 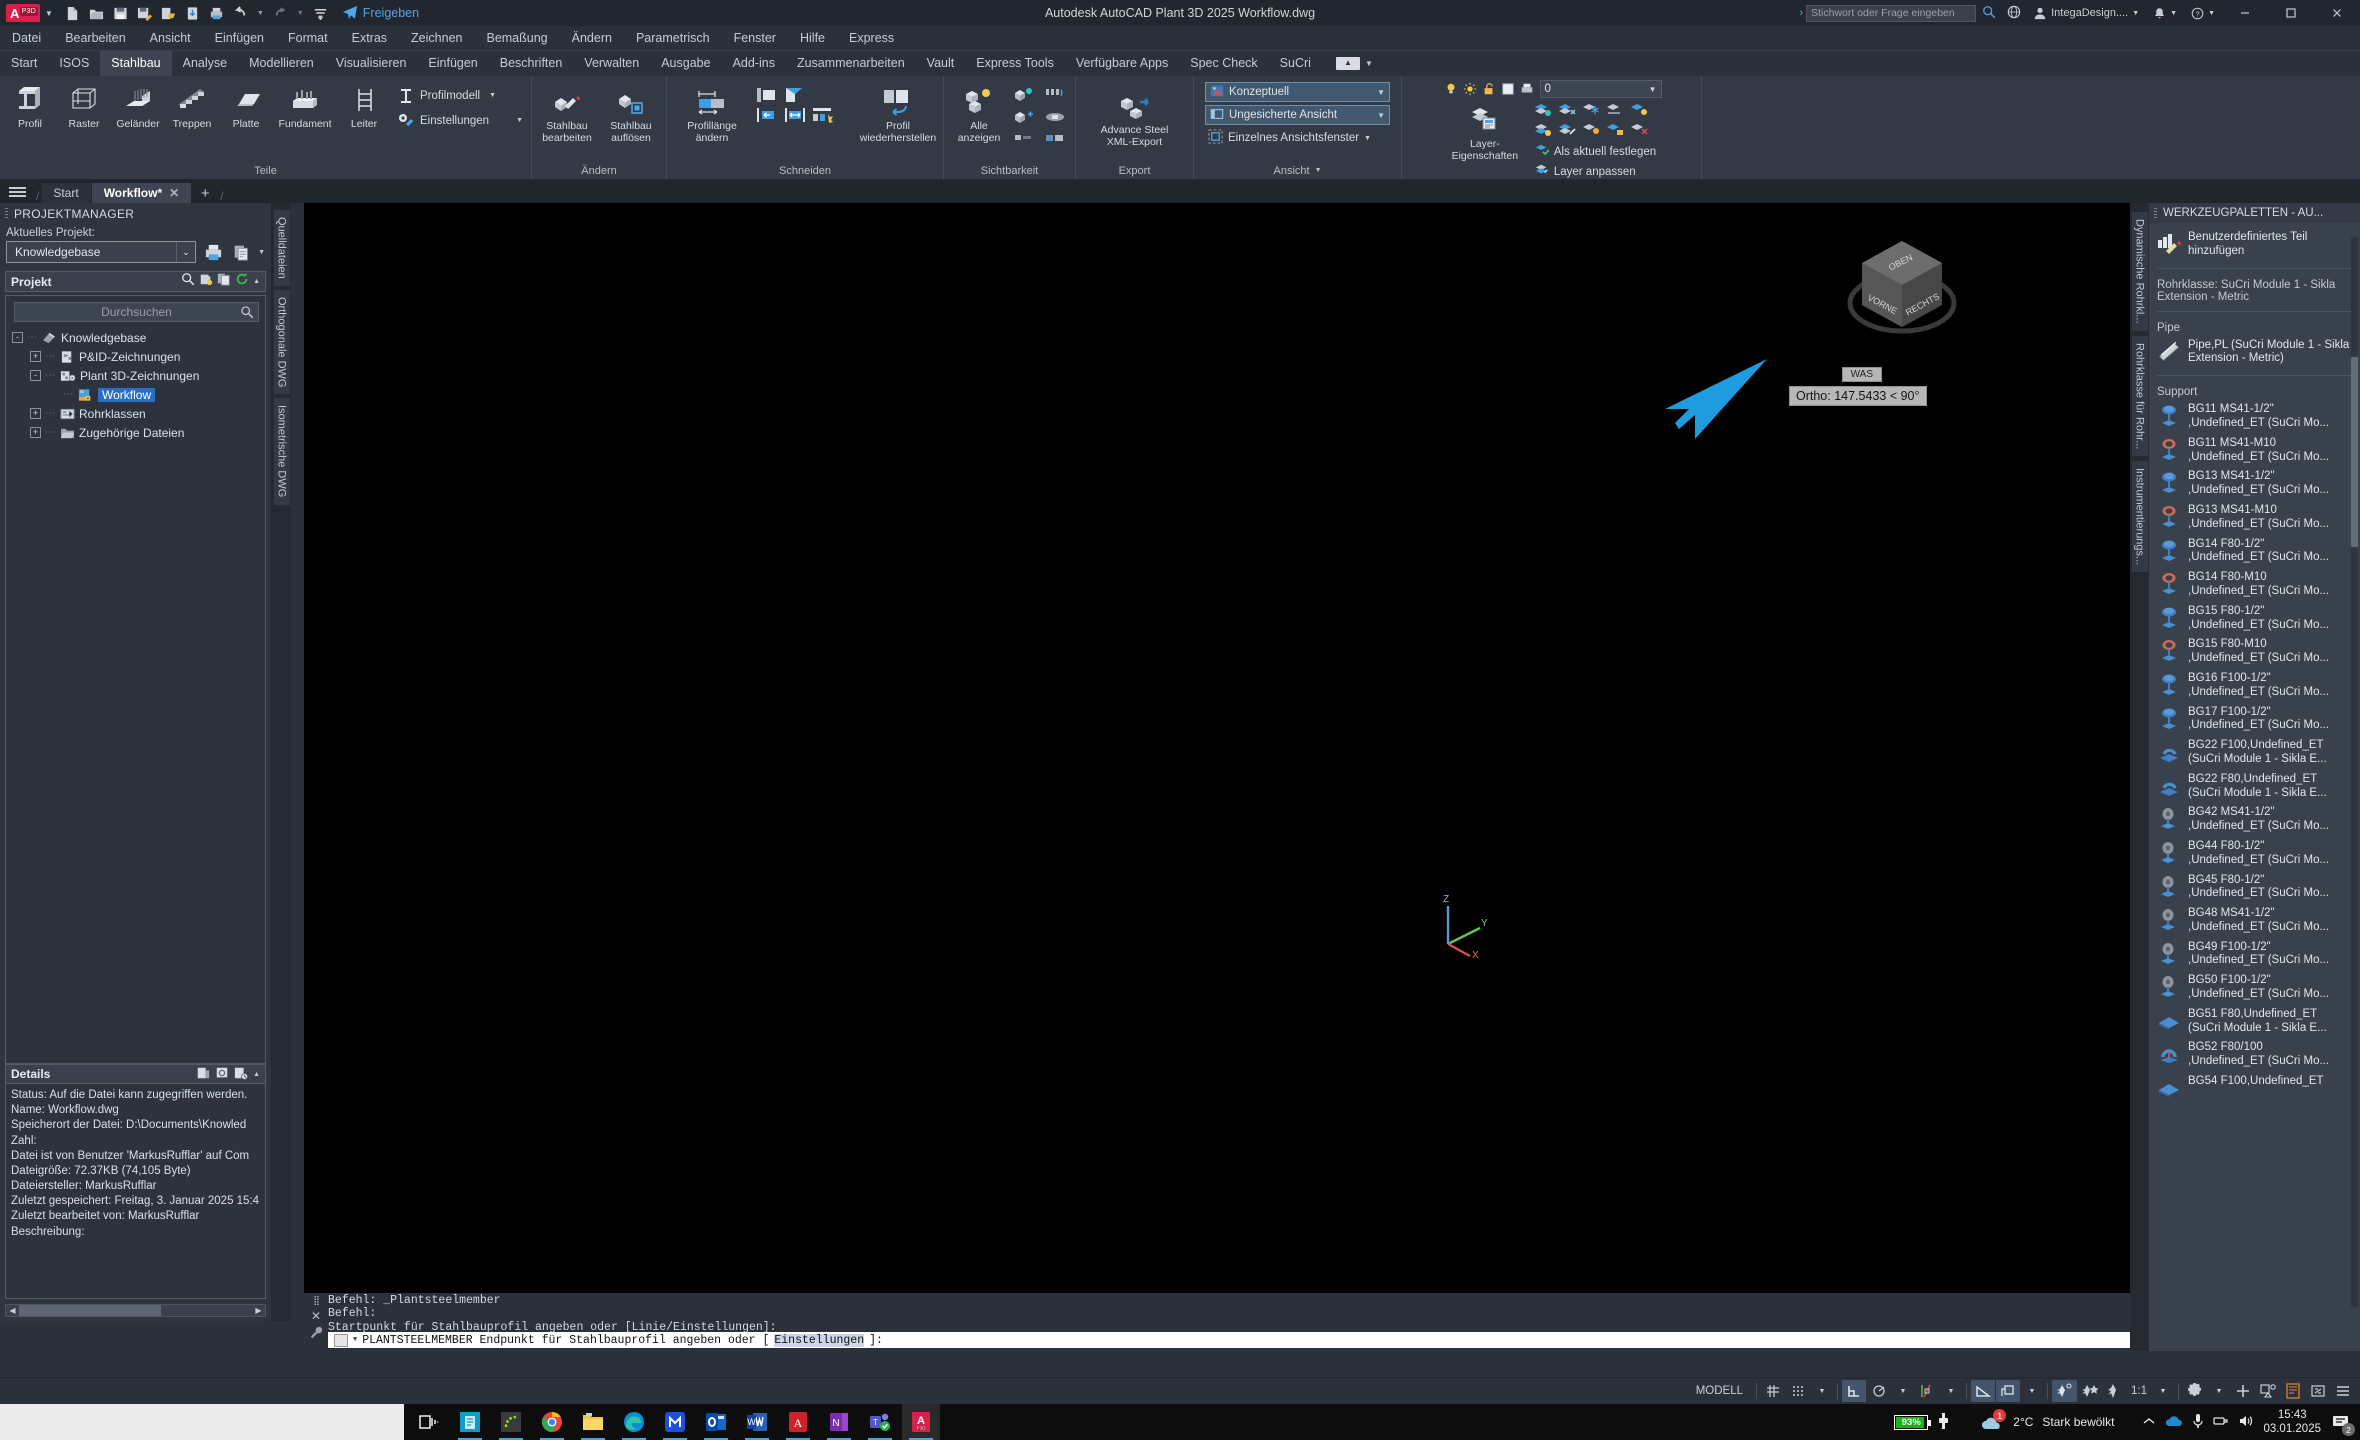 What do you see at coordinates (1801, 13) in the screenshot?
I see `search-chevron-icon: ›` at bounding box center [1801, 13].